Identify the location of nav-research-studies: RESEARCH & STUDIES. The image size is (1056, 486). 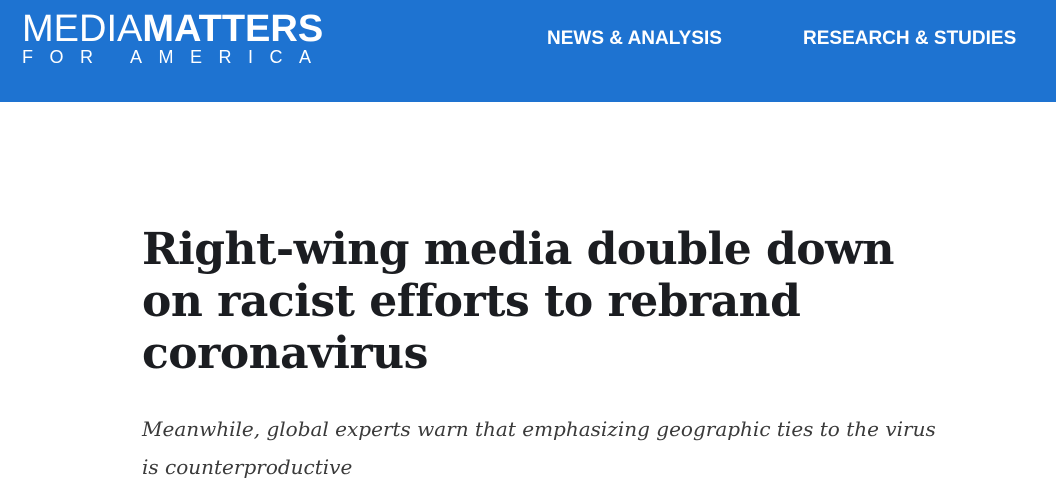
(909, 39).